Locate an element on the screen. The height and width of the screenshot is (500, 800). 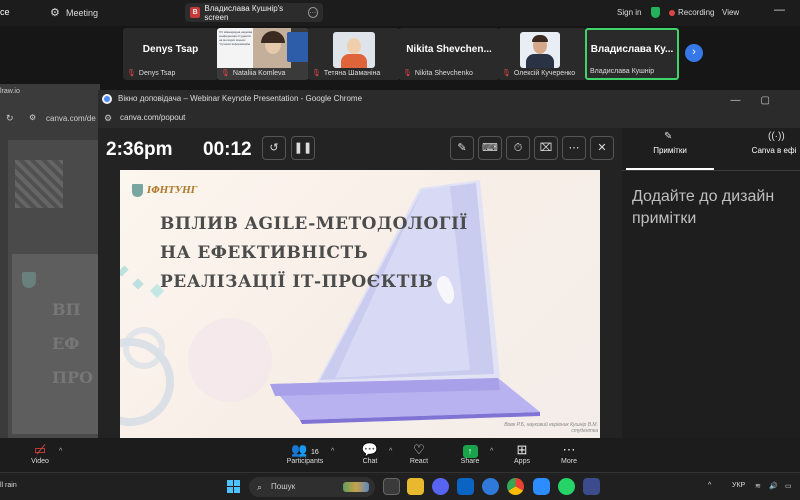
shield-icon is located at coordinates (655, 12).